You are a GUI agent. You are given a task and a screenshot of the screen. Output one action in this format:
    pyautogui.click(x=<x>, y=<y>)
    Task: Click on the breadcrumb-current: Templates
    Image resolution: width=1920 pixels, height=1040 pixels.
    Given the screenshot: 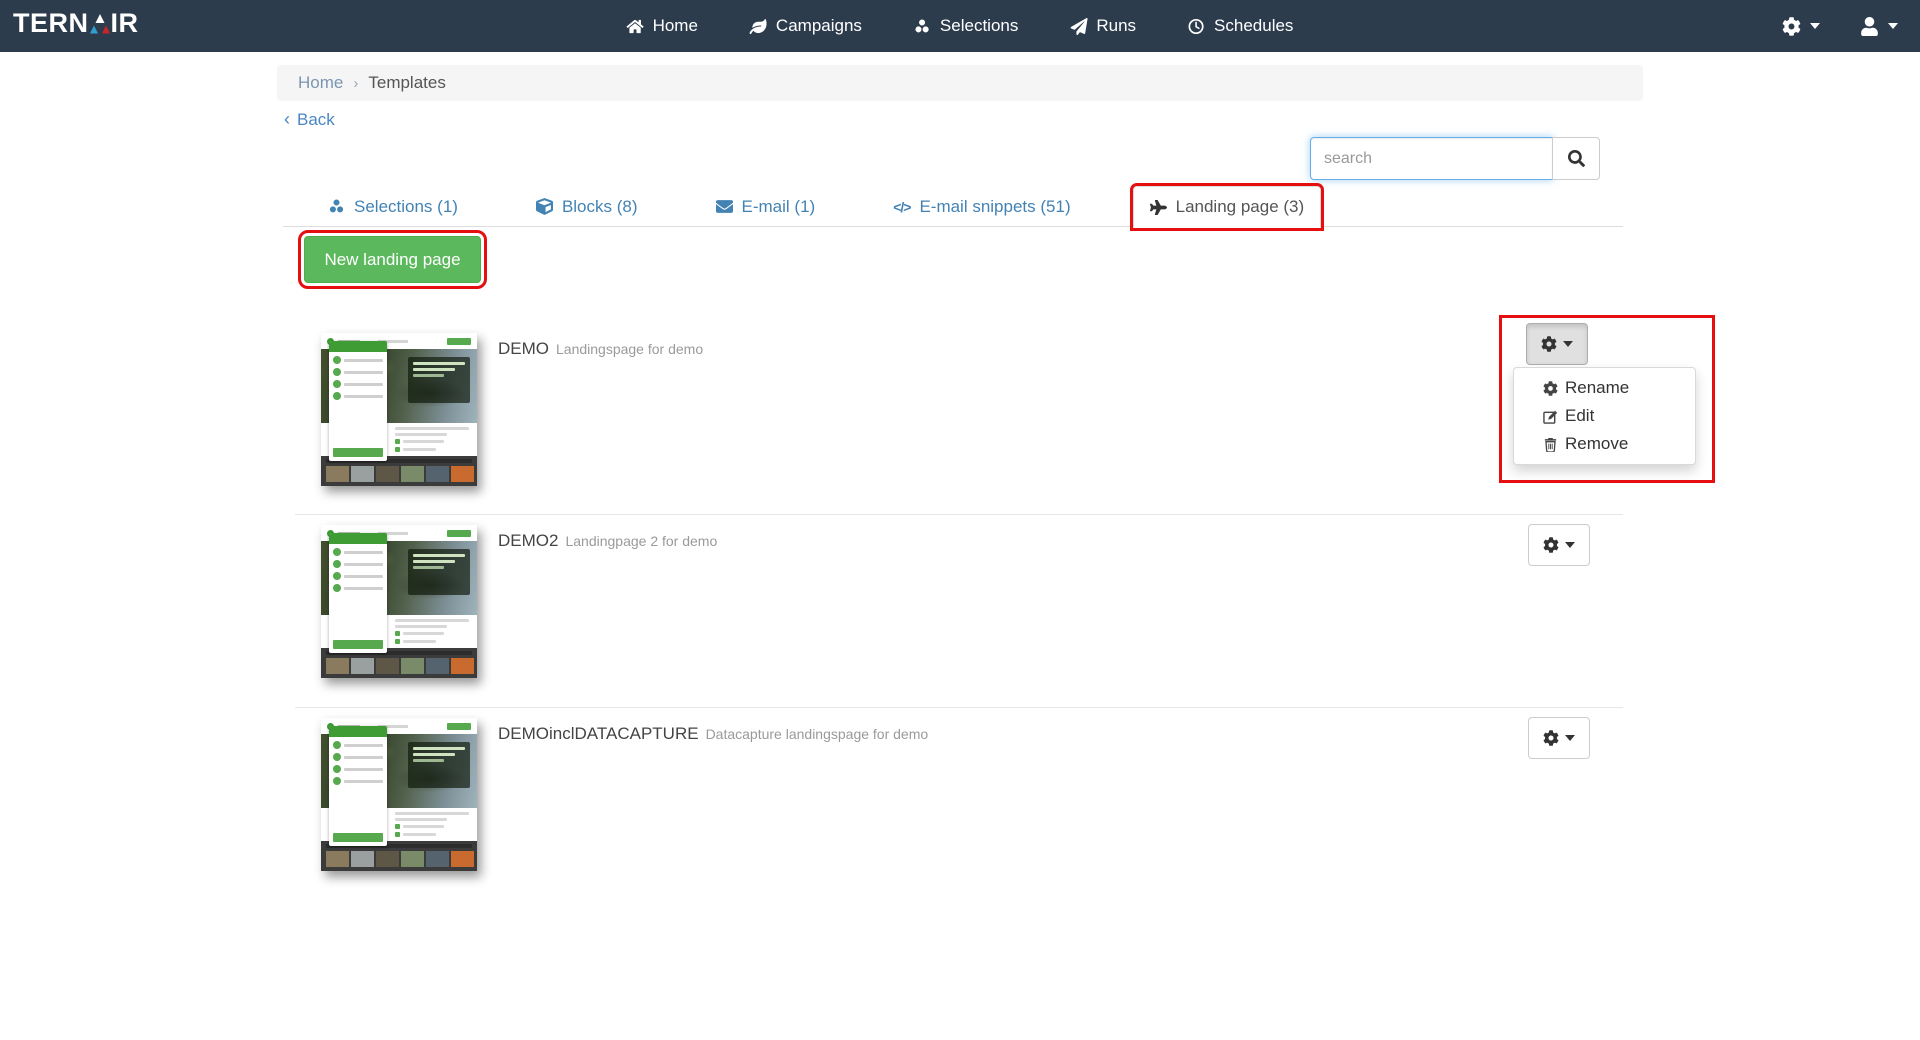 What is the action you would take?
    pyautogui.click(x=407, y=82)
    